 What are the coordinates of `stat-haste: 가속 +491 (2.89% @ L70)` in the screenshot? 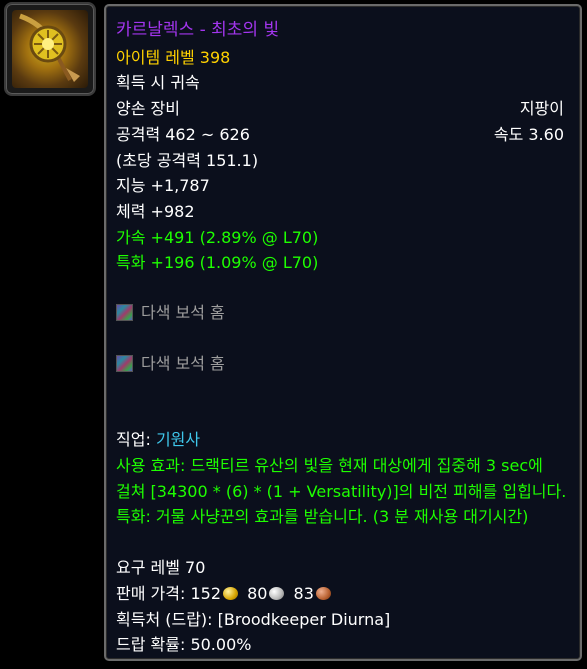 It's located at (217, 238).